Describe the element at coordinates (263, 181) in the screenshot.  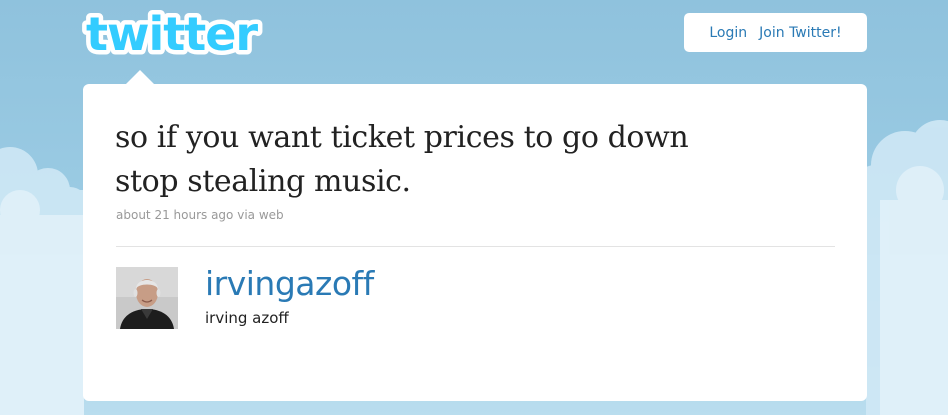
I see `tweet-text-line-2: stop stealing music.` at that location.